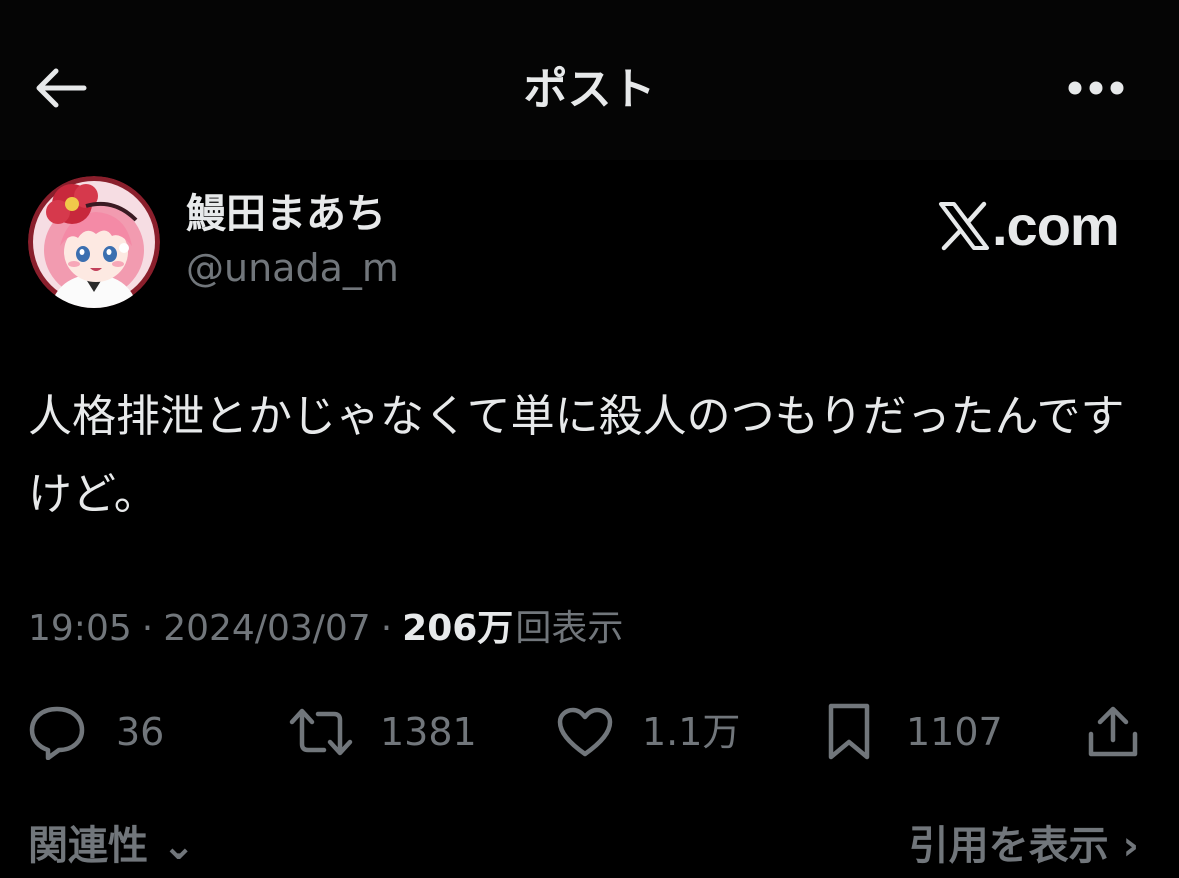 The width and height of the screenshot is (1179, 878). What do you see at coordinates (267, 629) in the screenshot?
I see `tweet-date: 2024/03/07` at bounding box center [267, 629].